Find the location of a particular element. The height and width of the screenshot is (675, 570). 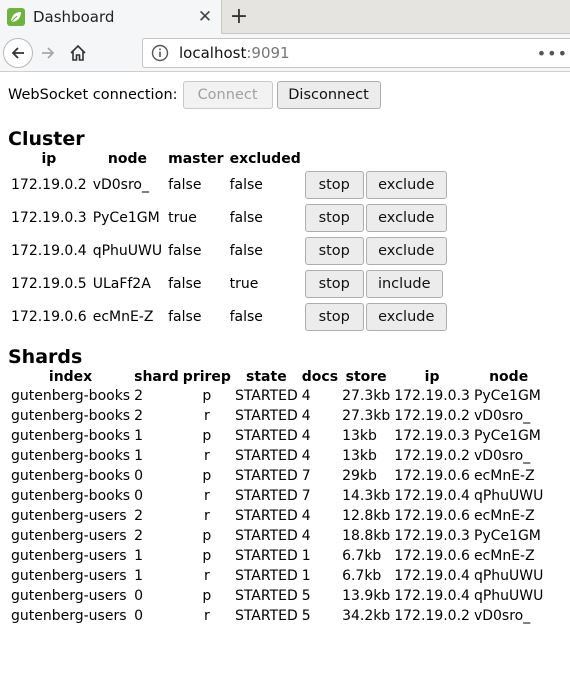

col-header-shard: shard is located at coordinates (156, 377).